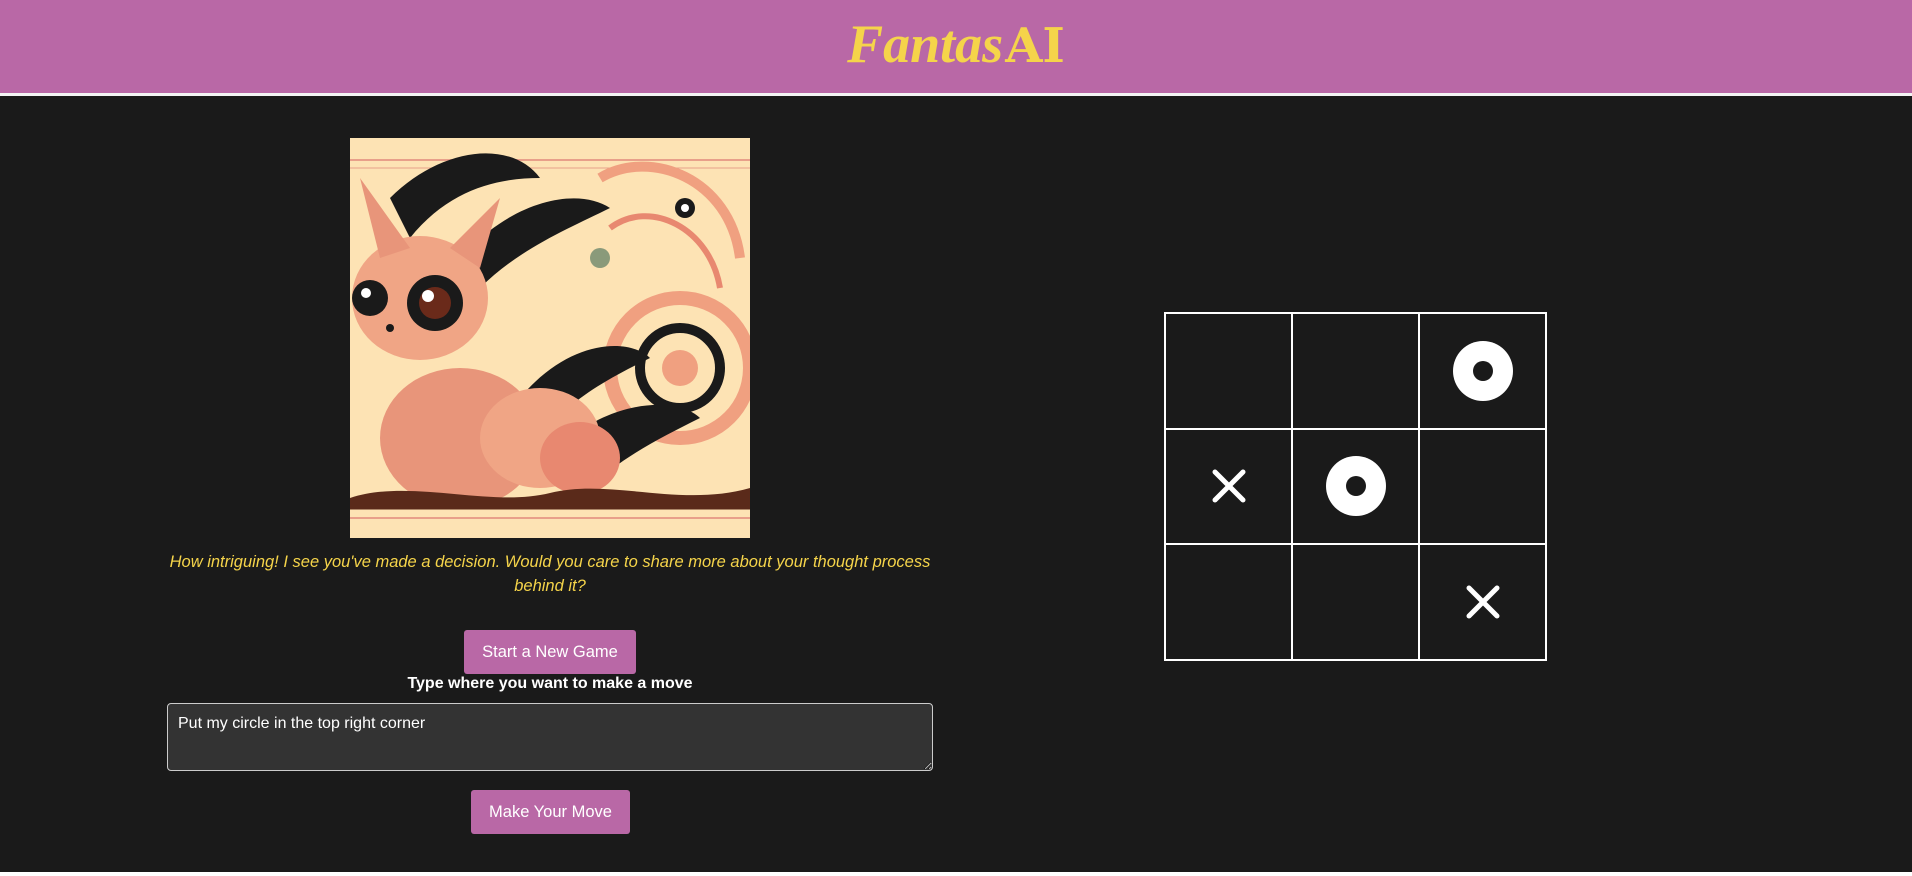 The image size is (1912, 876). I want to click on logo-ai-text: AI, so click(1035, 45).